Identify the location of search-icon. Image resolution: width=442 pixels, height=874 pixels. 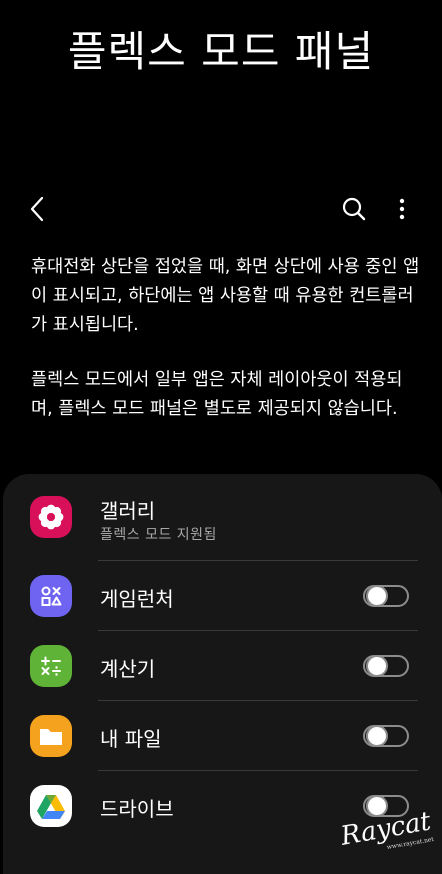
(354, 209).